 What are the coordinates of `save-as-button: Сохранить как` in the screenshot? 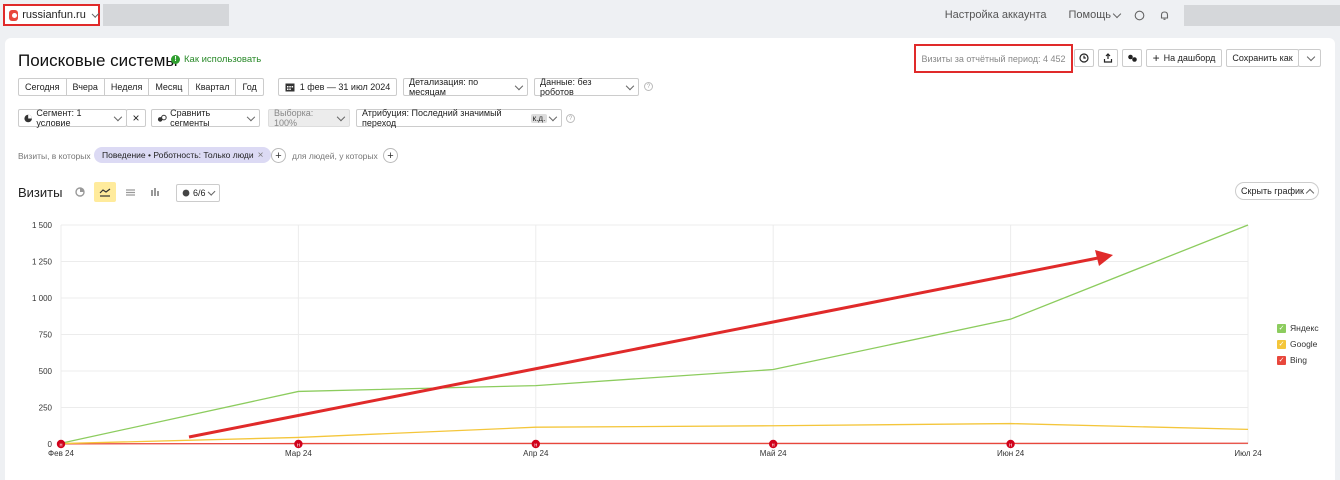 It's located at (1262, 58).